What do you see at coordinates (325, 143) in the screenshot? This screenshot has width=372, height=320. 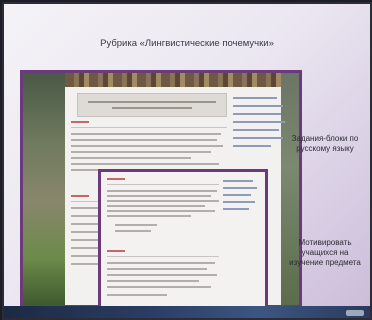 I see `annotation-task-blocks: Задания-блоки по русскому языку` at bounding box center [325, 143].